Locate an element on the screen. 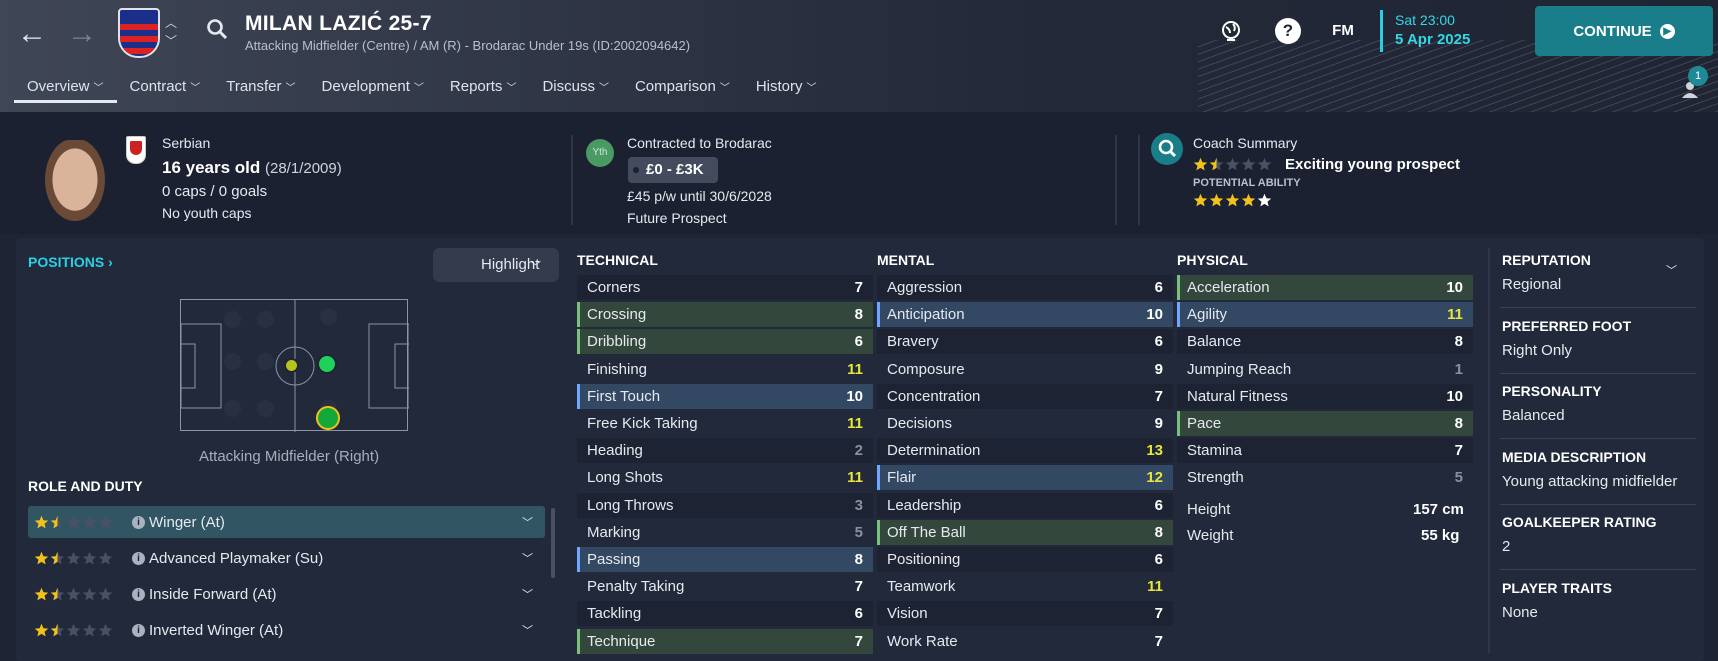  attribute-row: Composure 9 is located at coordinates (1025, 369).